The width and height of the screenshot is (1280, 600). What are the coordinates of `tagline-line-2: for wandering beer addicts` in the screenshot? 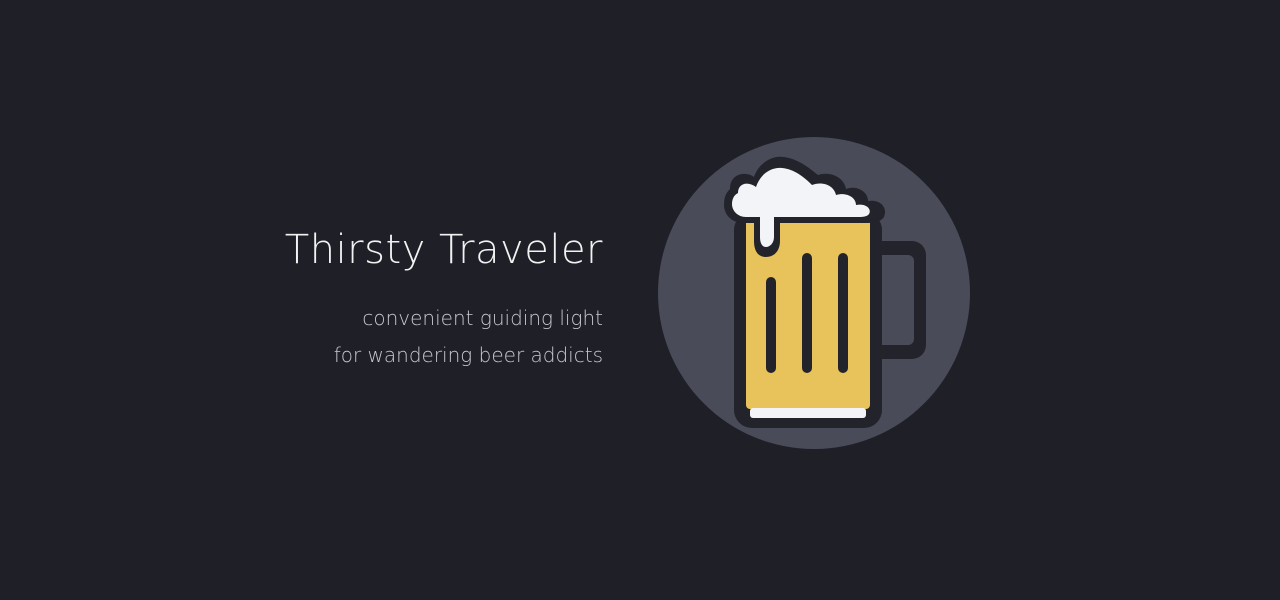 It's located at (468, 355).